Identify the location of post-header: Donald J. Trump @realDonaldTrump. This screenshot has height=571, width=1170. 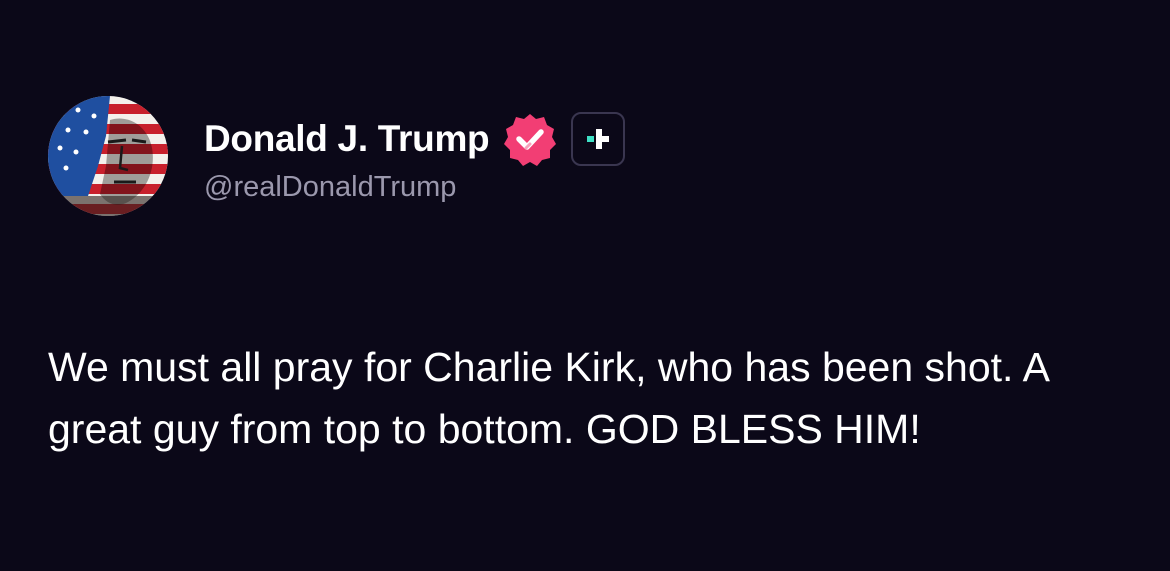
(337, 156).